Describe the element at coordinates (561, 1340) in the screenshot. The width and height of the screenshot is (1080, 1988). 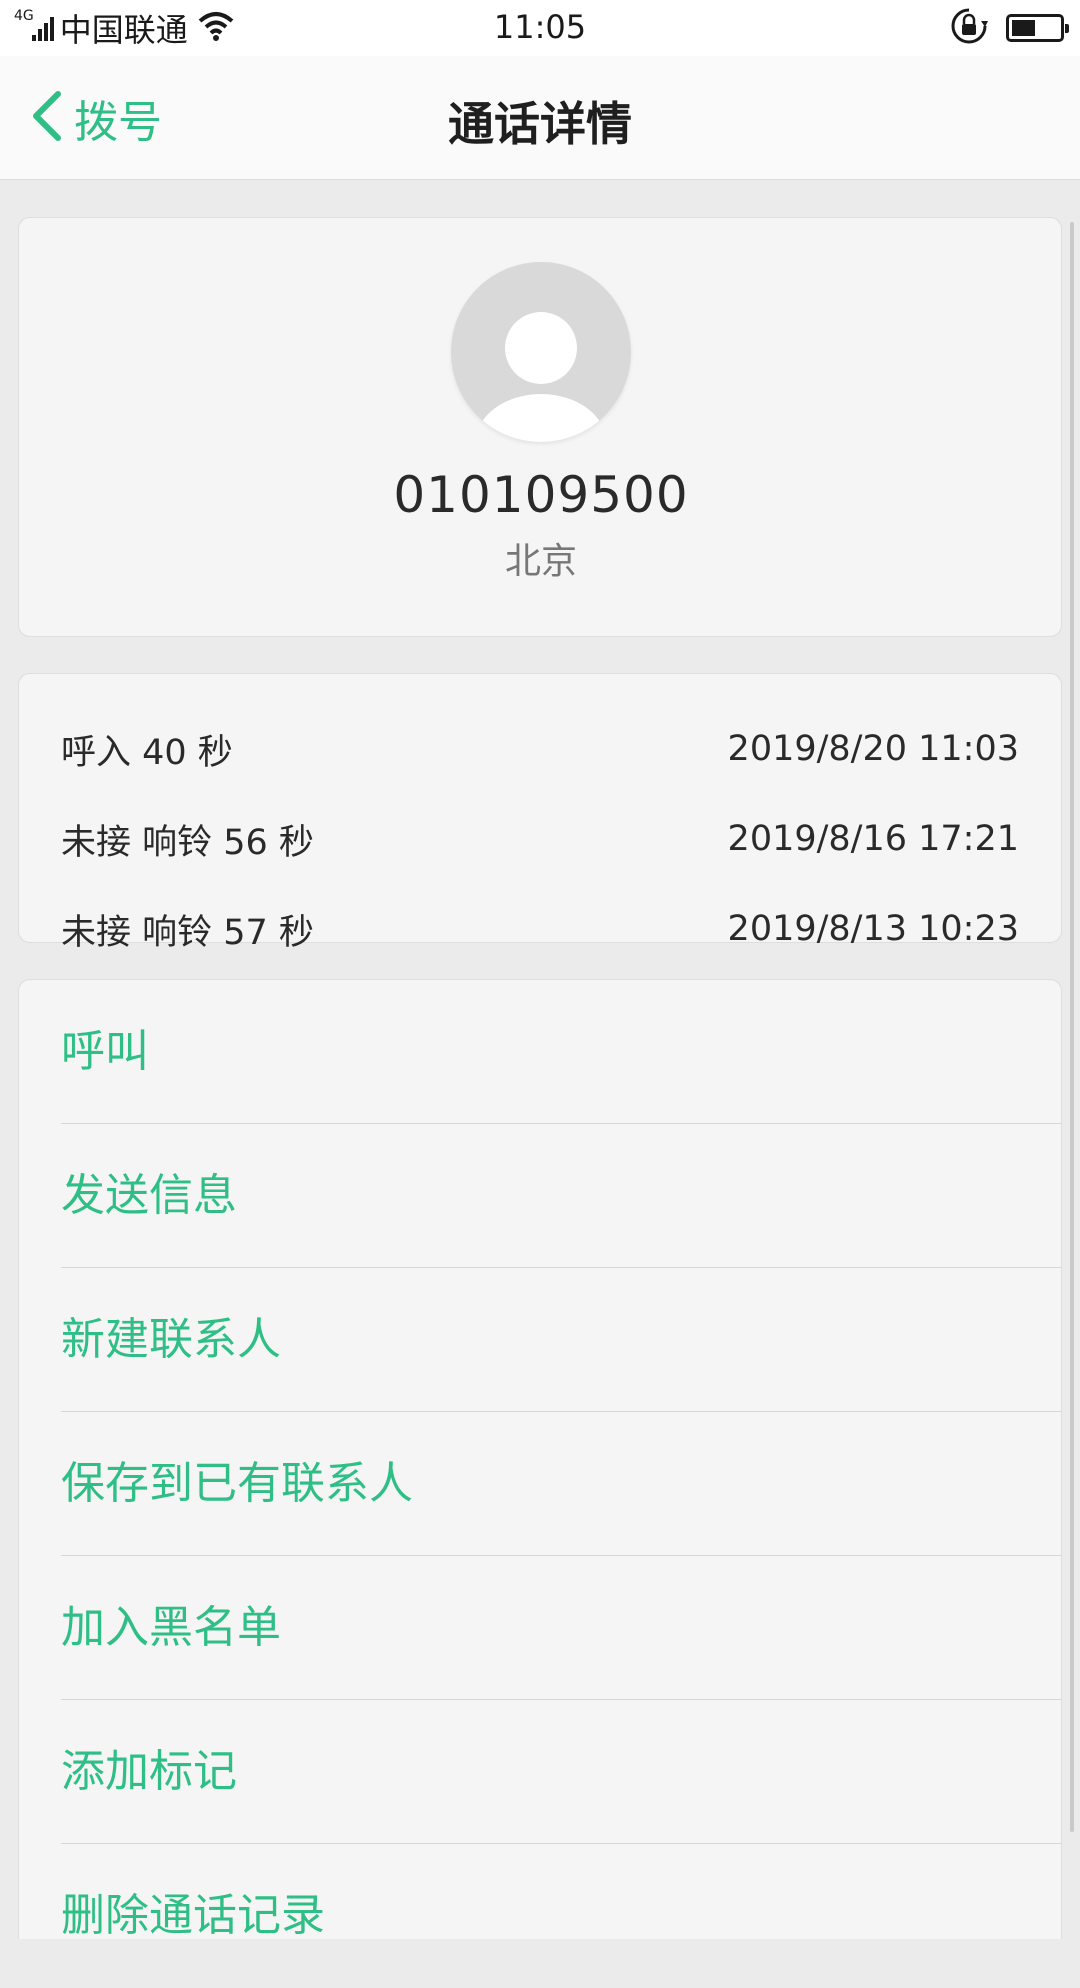
I see `new-contact-action: 新建联系人` at that location.